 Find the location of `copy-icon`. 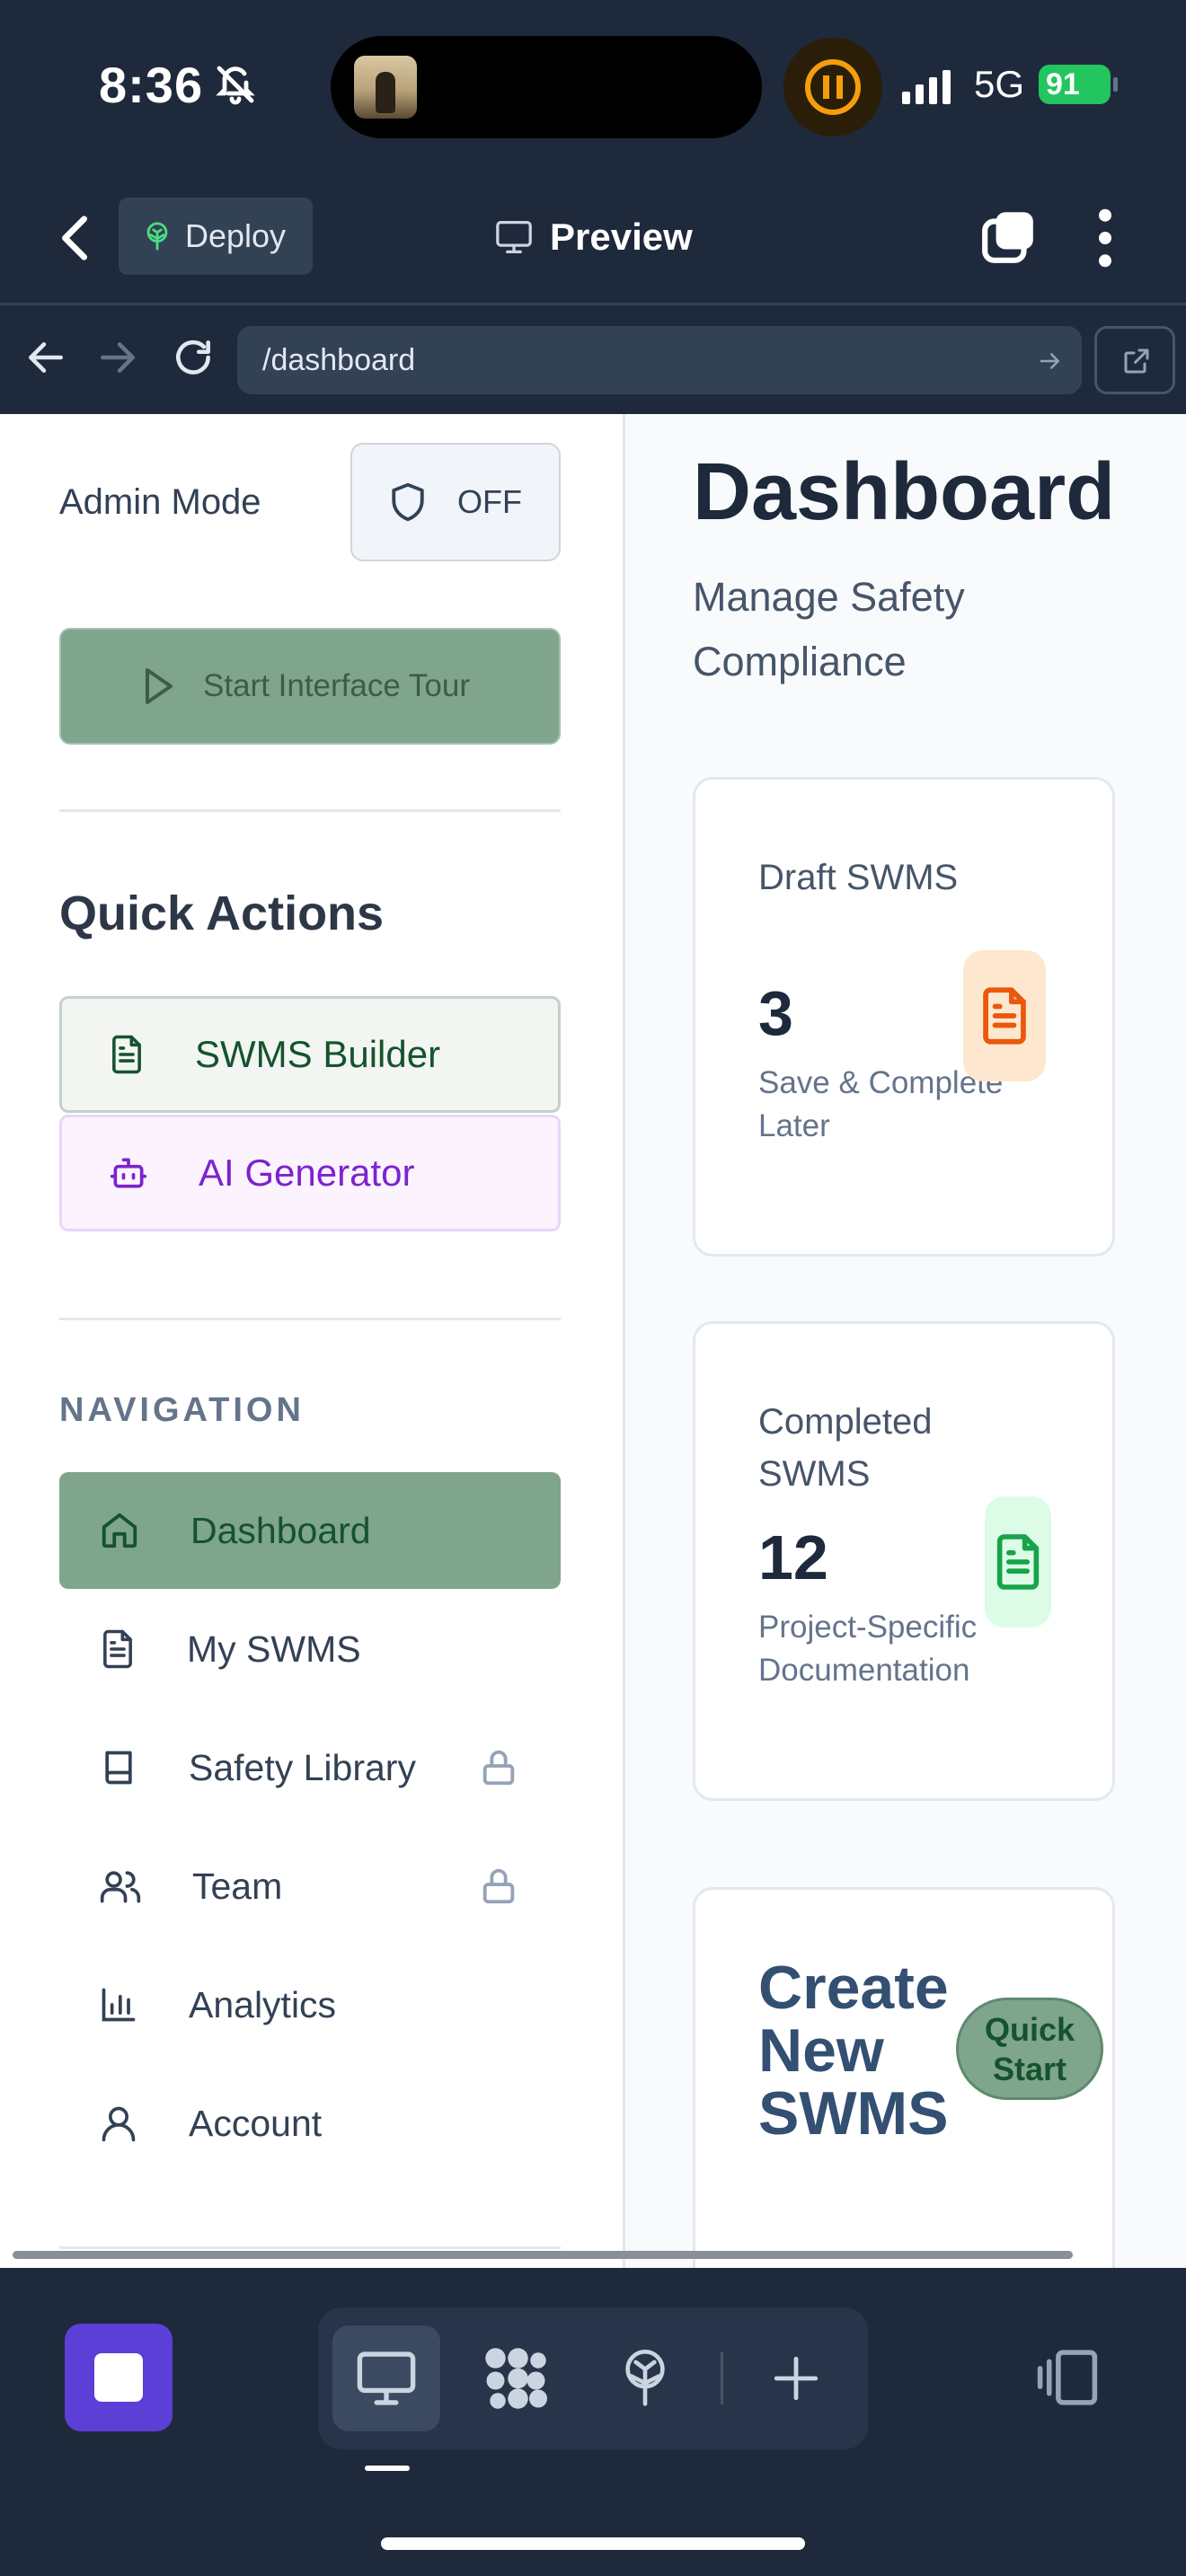

copy-icon is located at coordinates (1009, 236).